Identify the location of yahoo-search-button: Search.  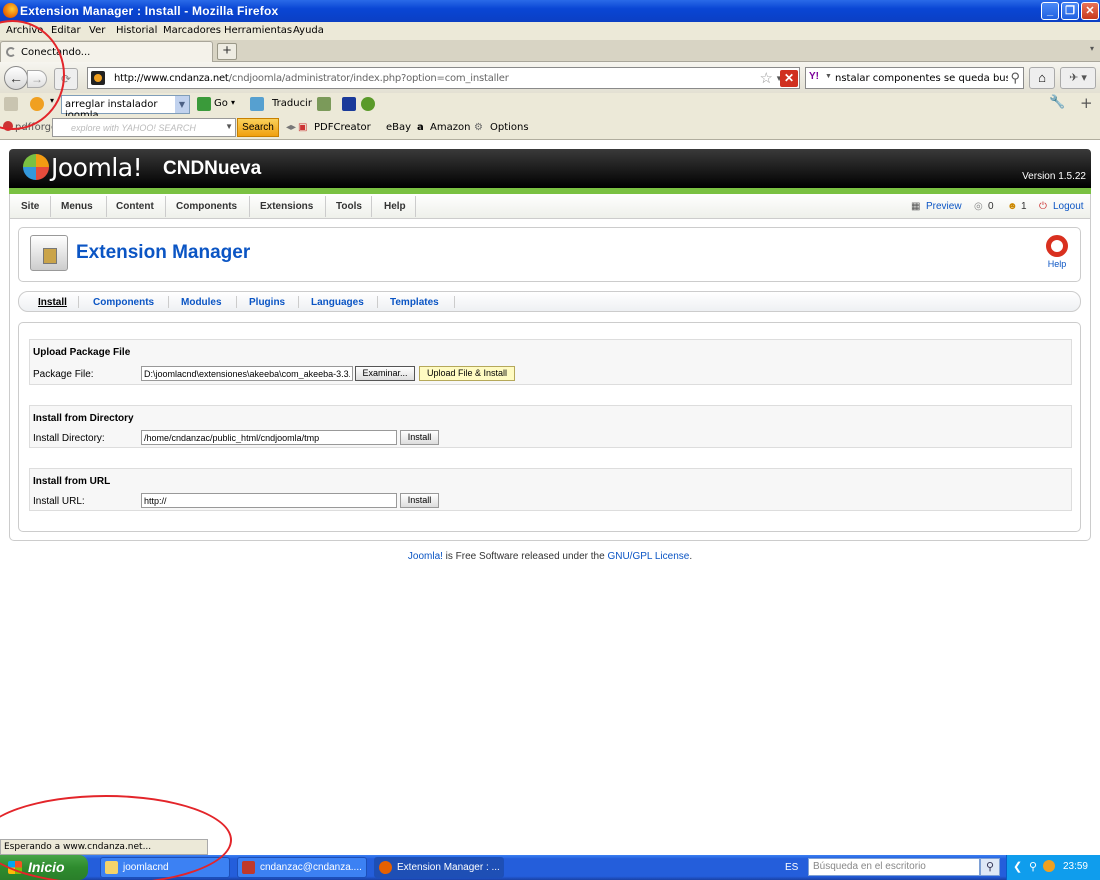
(258, 127).